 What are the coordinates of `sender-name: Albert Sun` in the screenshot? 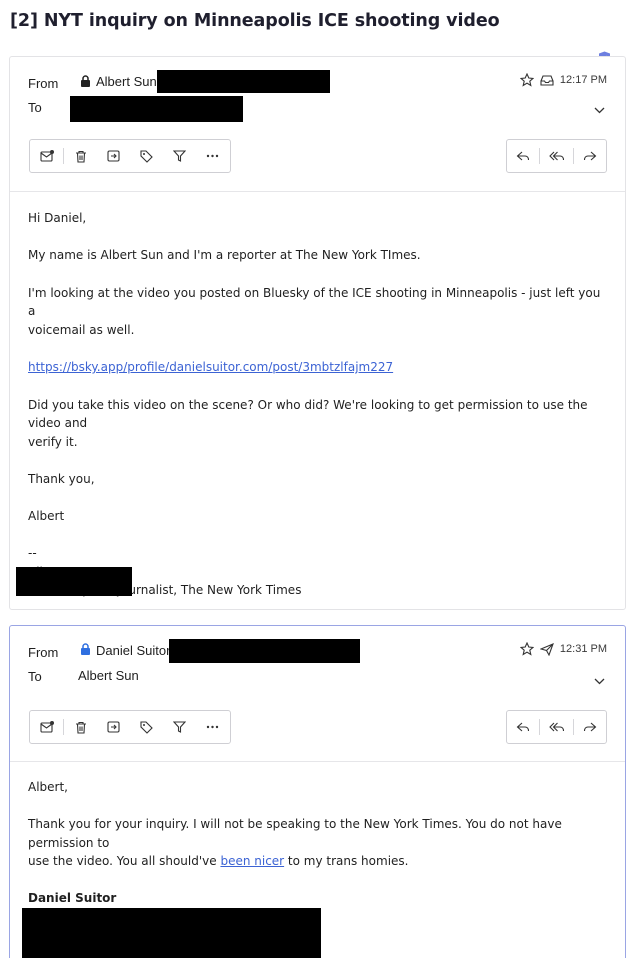 It's located at (126, 81).